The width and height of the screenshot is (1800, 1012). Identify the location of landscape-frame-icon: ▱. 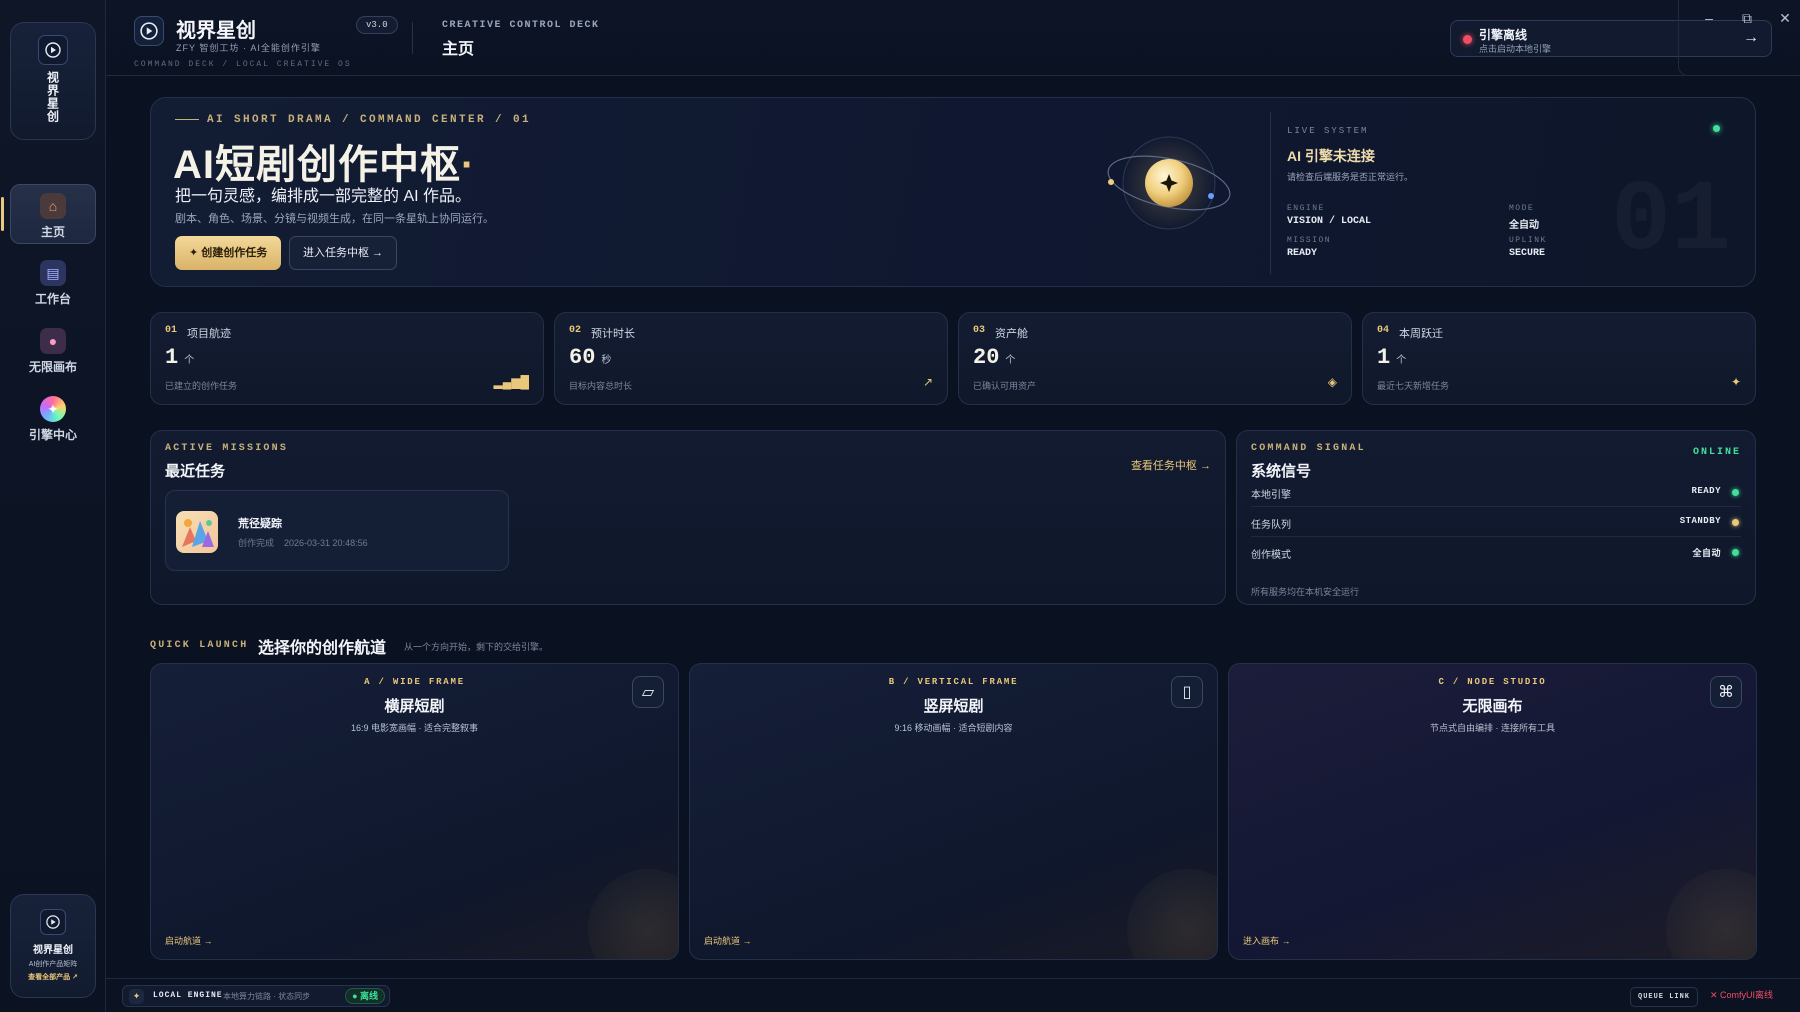
(648, 692).